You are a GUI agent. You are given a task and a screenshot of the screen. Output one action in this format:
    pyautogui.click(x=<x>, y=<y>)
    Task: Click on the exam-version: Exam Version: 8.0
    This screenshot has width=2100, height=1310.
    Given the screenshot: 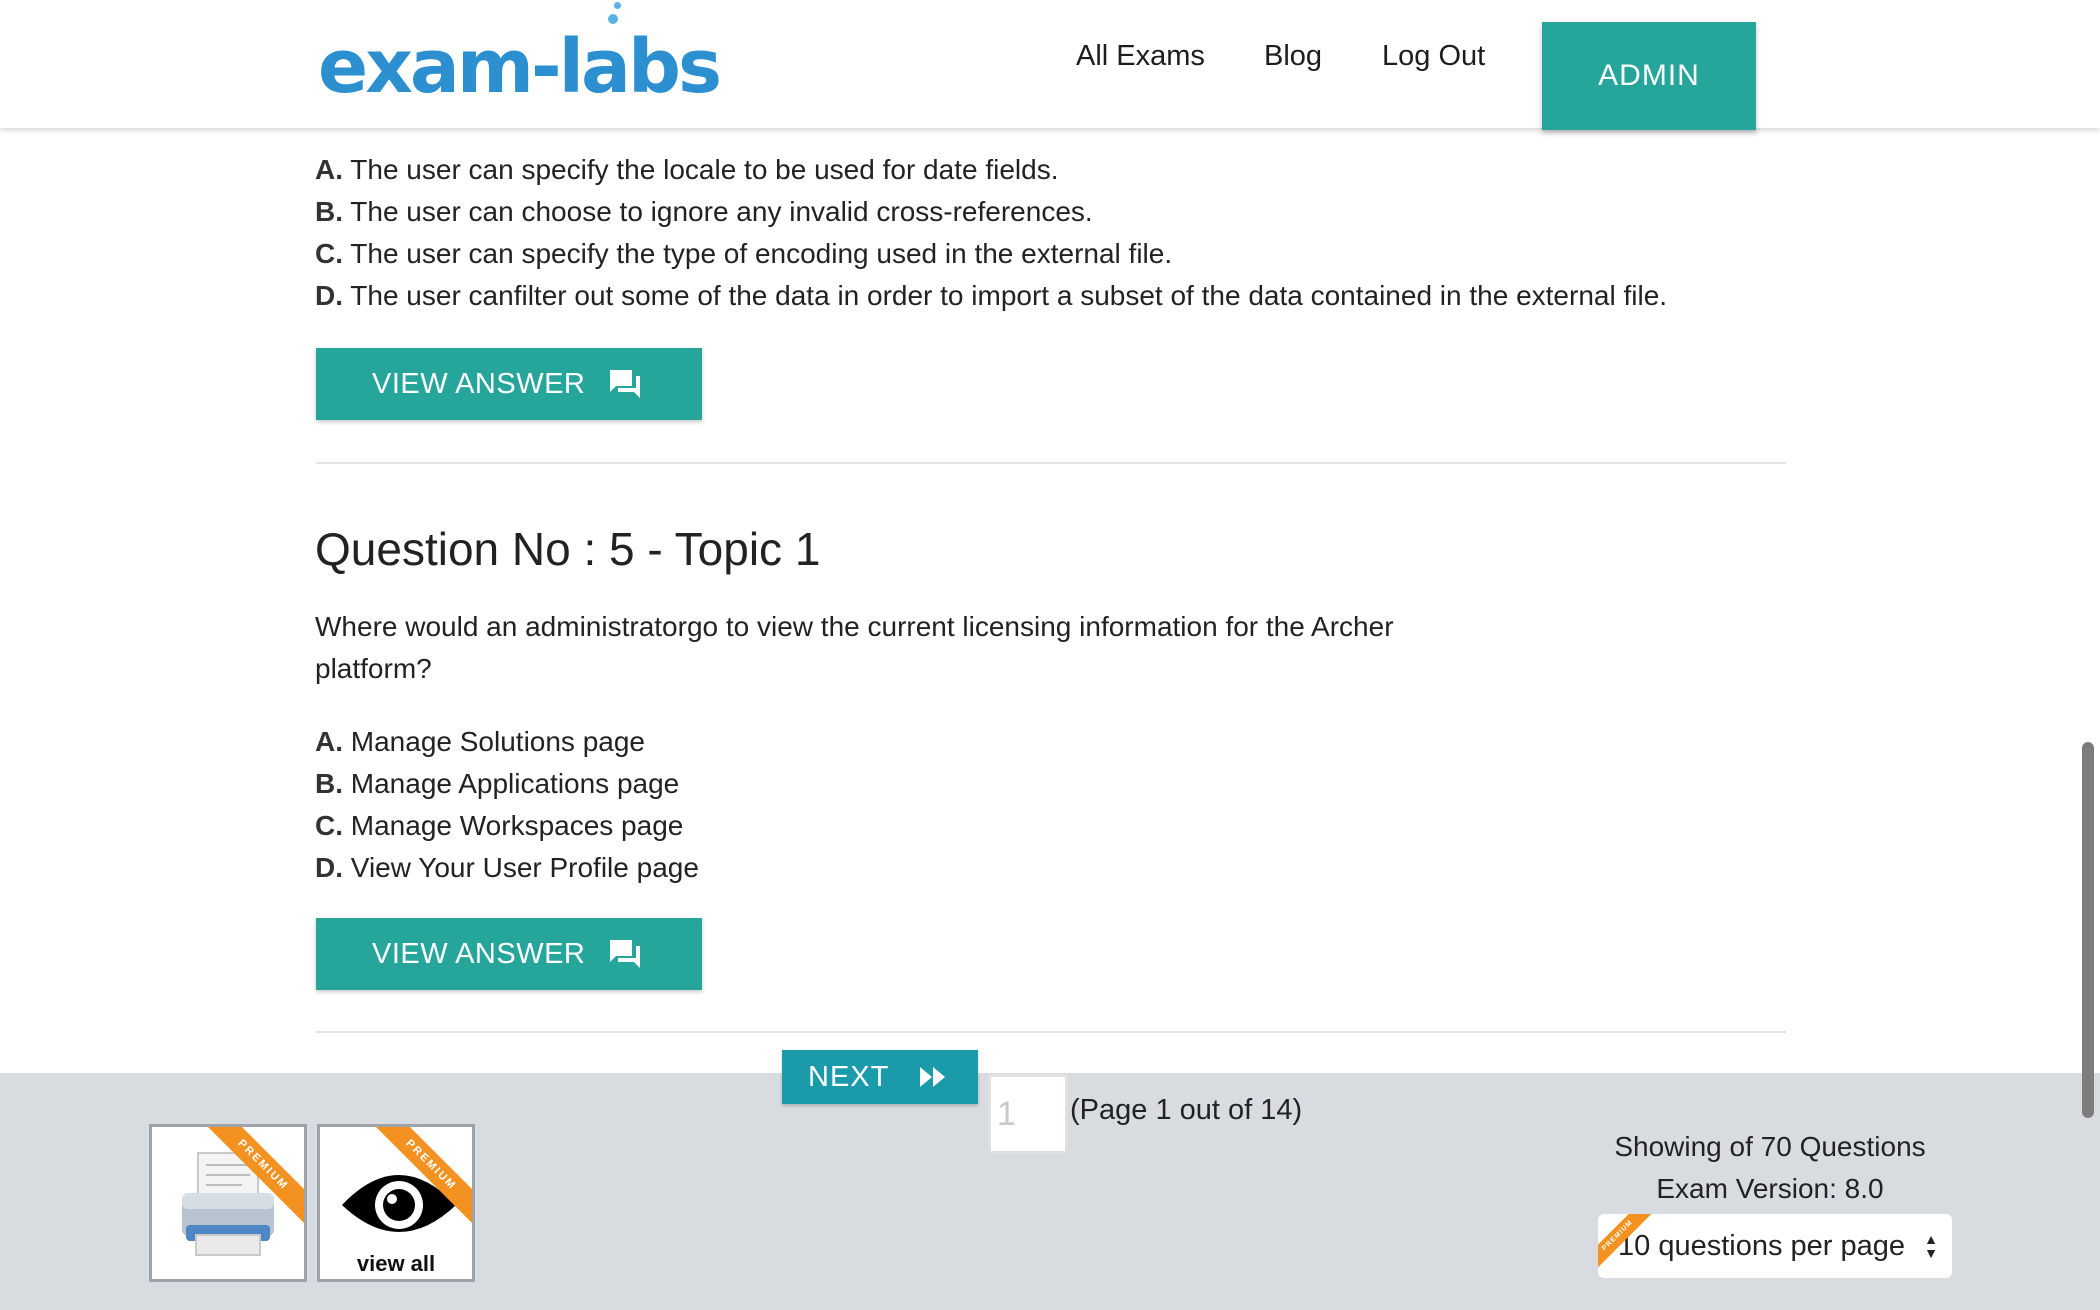 What is the action you would take?
    pyautogui.click(x=1770, y=1188)
    